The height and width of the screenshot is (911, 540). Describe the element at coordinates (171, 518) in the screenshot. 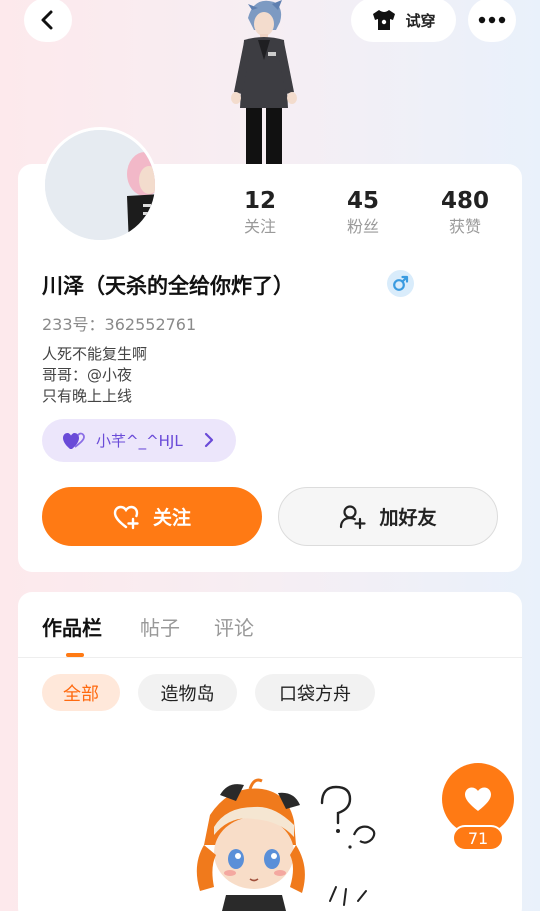

I see `follow-label: 关注` at that location.